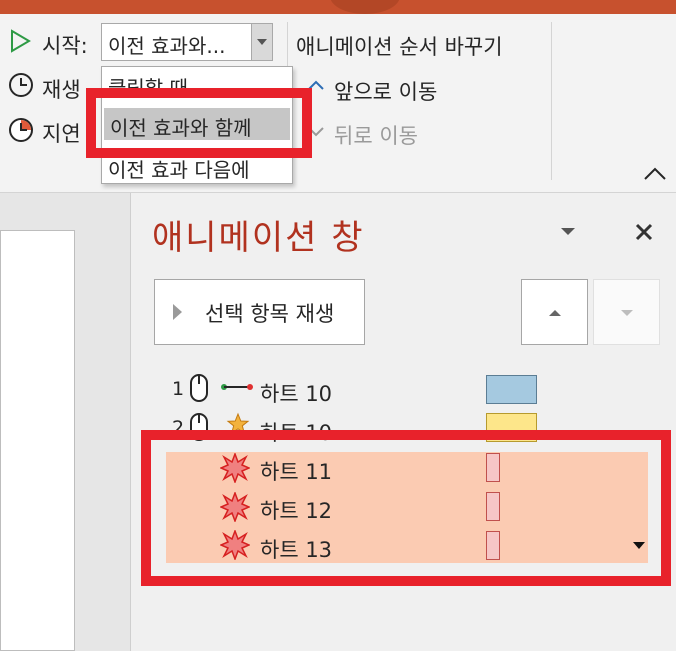 The image size is (676, 651). Describe the element at coordinates (61, 90) in the screenshot. I see `duration-label: 재생` at that location.